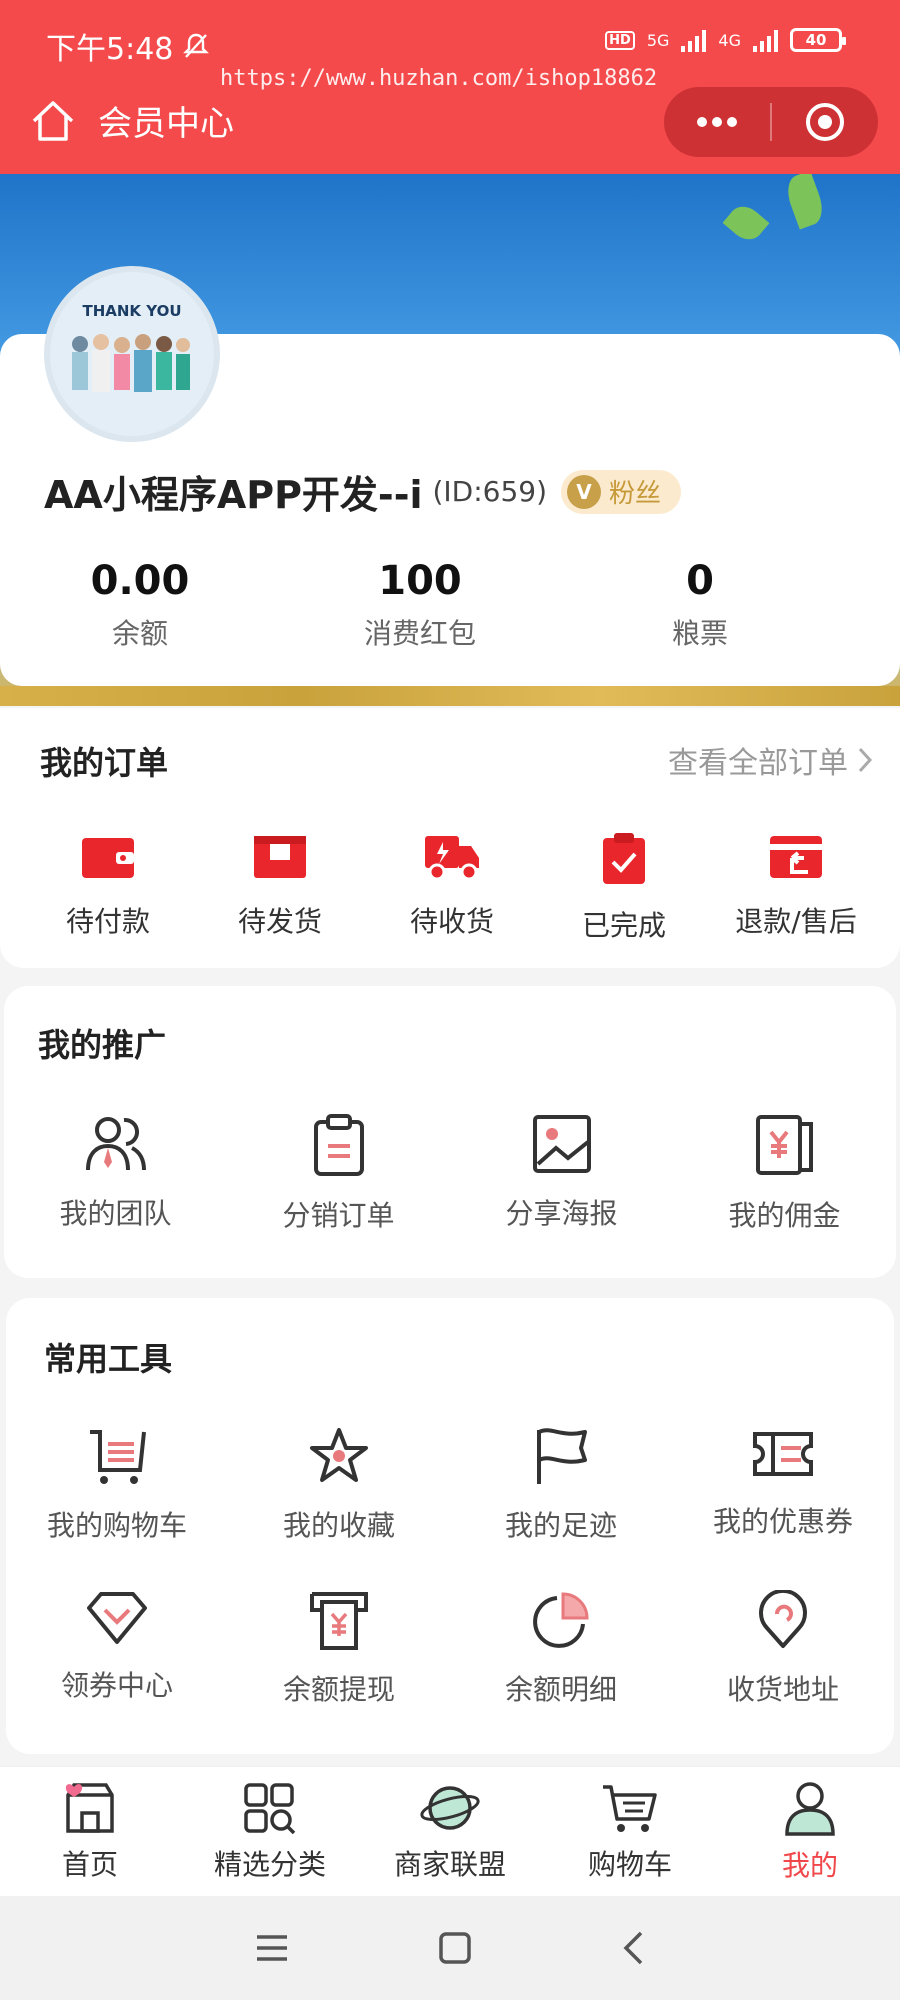 The height and width of the screenshot is (2000, 900). I want to click on more-dots-icon, so click(717, 122).